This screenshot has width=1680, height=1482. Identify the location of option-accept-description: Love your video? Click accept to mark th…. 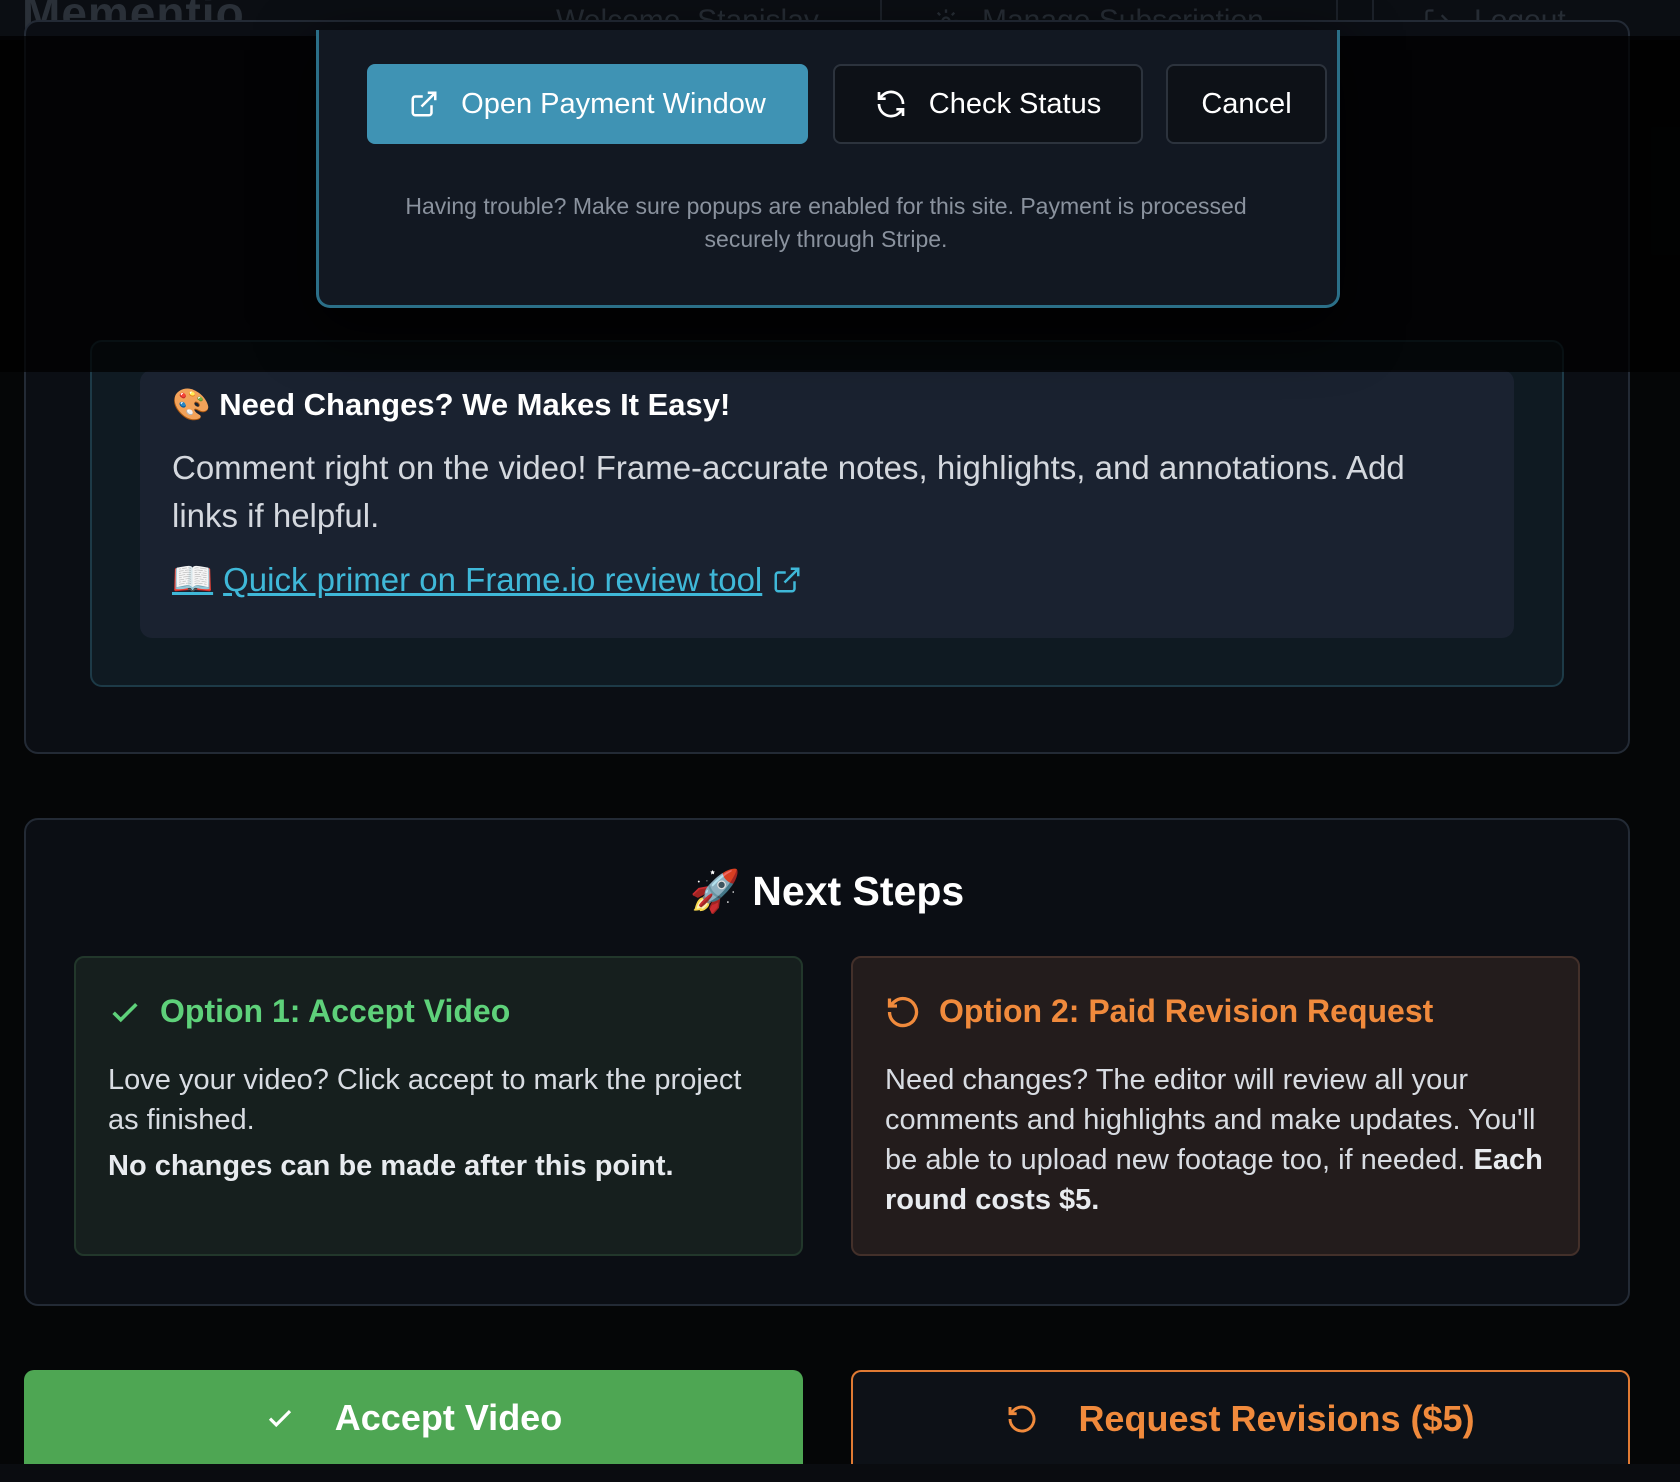
(425, 1100).